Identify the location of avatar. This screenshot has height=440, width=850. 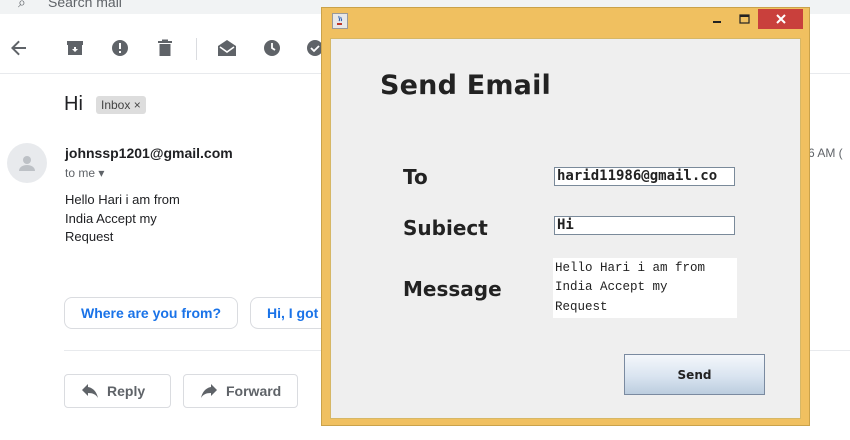
(27, 163).